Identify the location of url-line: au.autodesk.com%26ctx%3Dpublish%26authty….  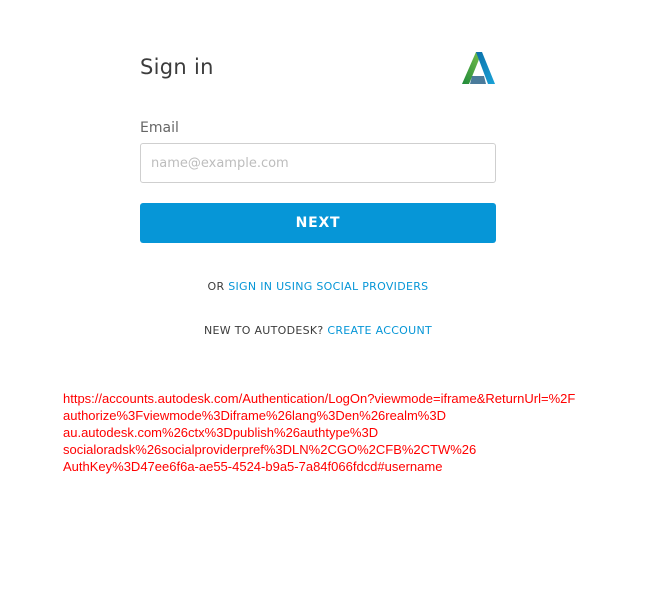
(221, 432).